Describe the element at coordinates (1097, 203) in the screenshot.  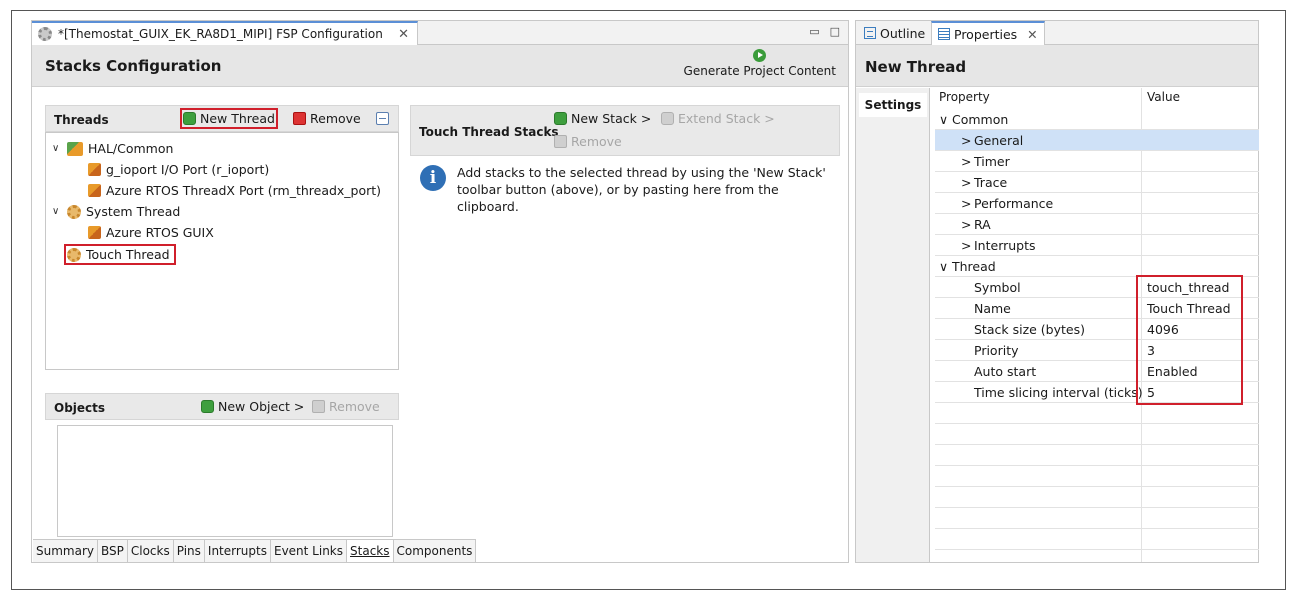
I see `property-row-performance: > Performance` at that location.